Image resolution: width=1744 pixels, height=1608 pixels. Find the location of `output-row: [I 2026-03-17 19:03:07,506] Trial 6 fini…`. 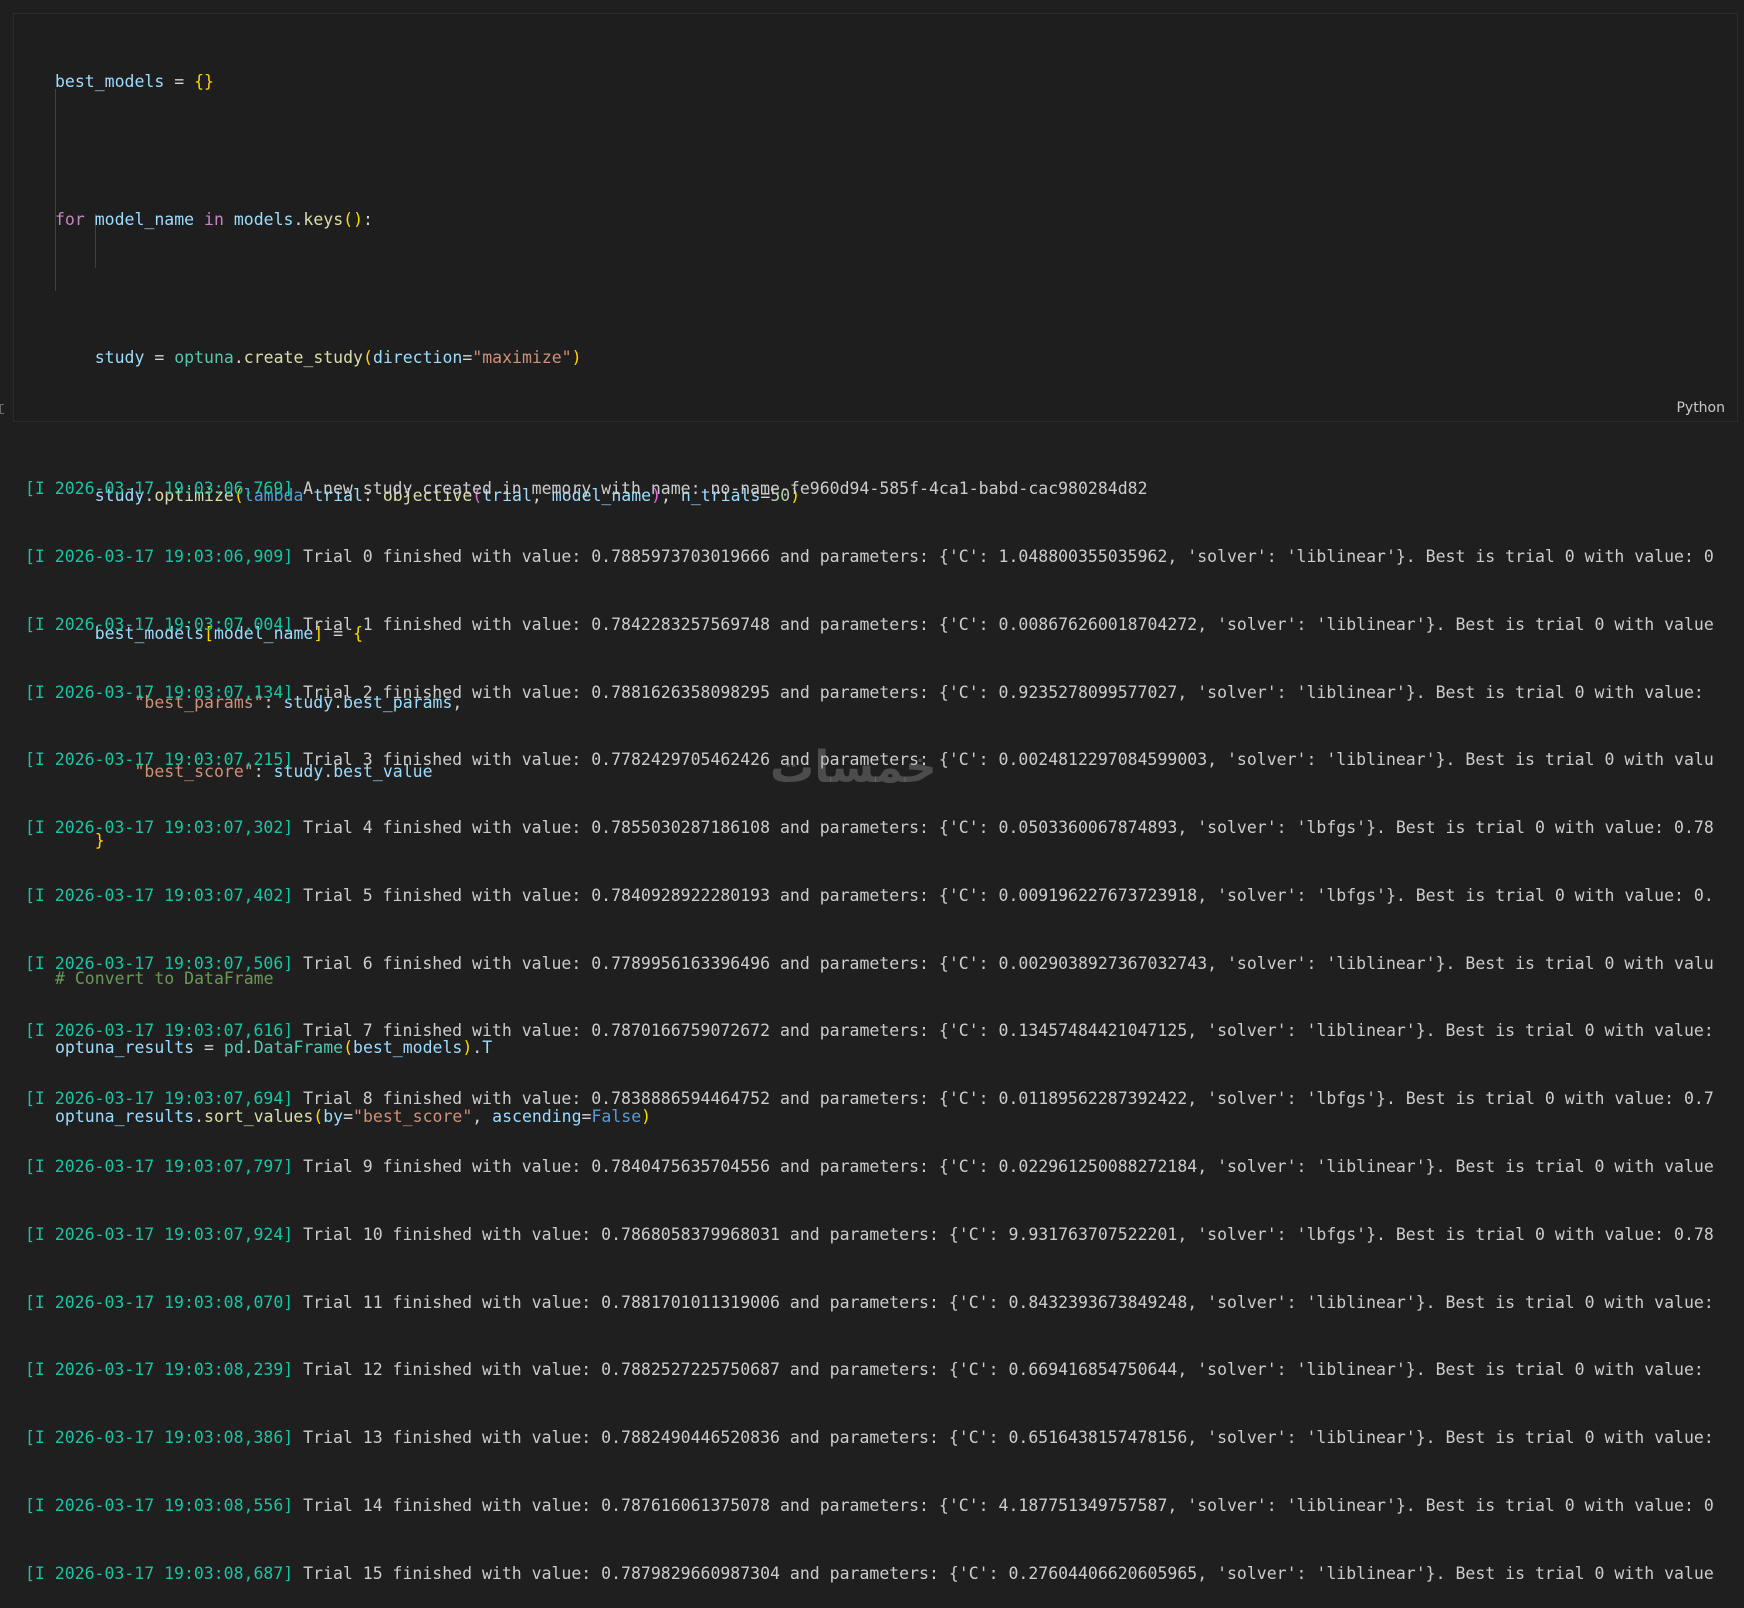

output-row: [I 2026-03-17 19:03:07,506] Trial 6 fini… is located at coordinates (882, 964).